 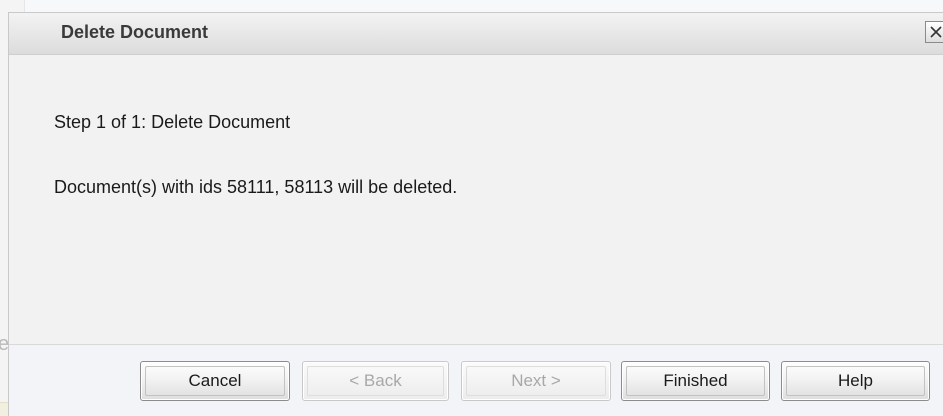 I want to click on help-button: Help, so click(x=855, y=381).